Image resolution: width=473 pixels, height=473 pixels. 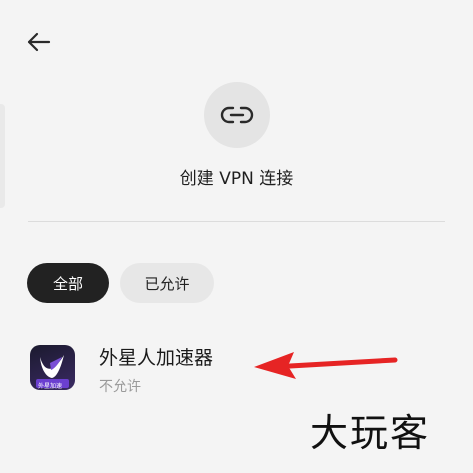 What do you see at coordinates (326, 365) in the screenshot?
I see `annotation-arrow-icon` at bounding box center [326, 365].